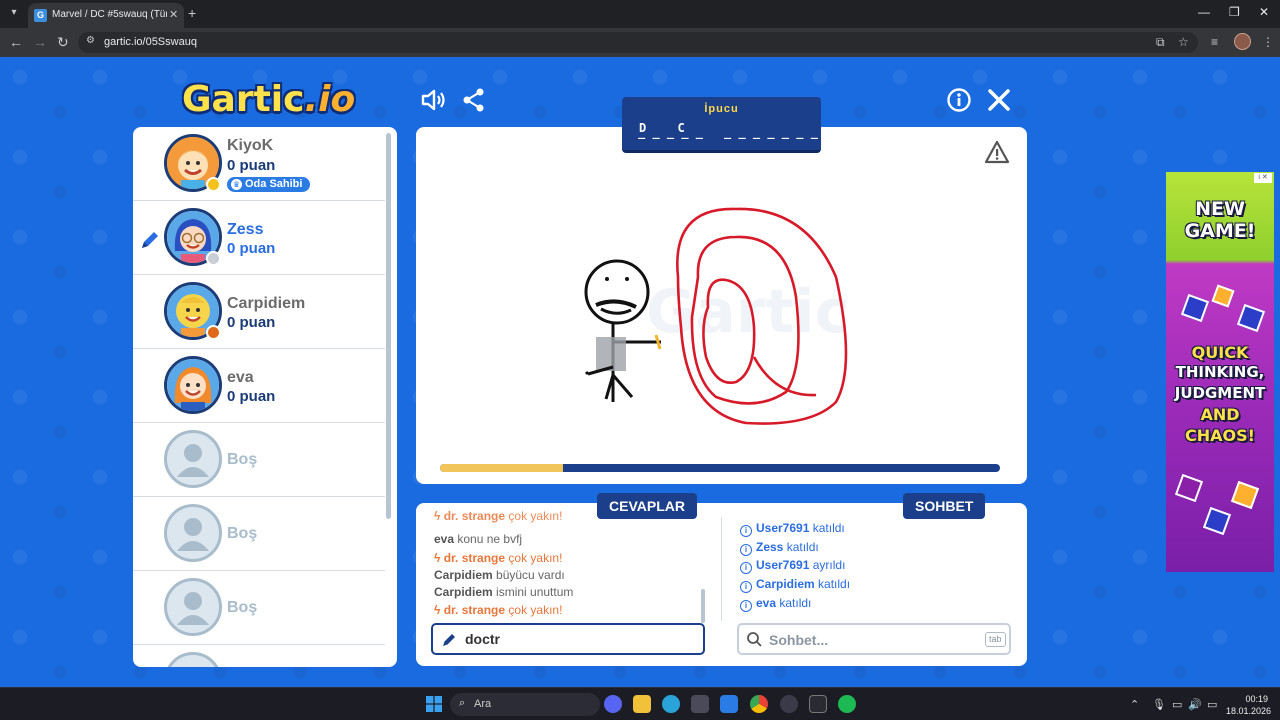 The image size is (1280, 720). Describe the element at coordinates (498, 558) in the screenshot. I see `answer-message: ϟ dr. strange çok yakın!` at that location.